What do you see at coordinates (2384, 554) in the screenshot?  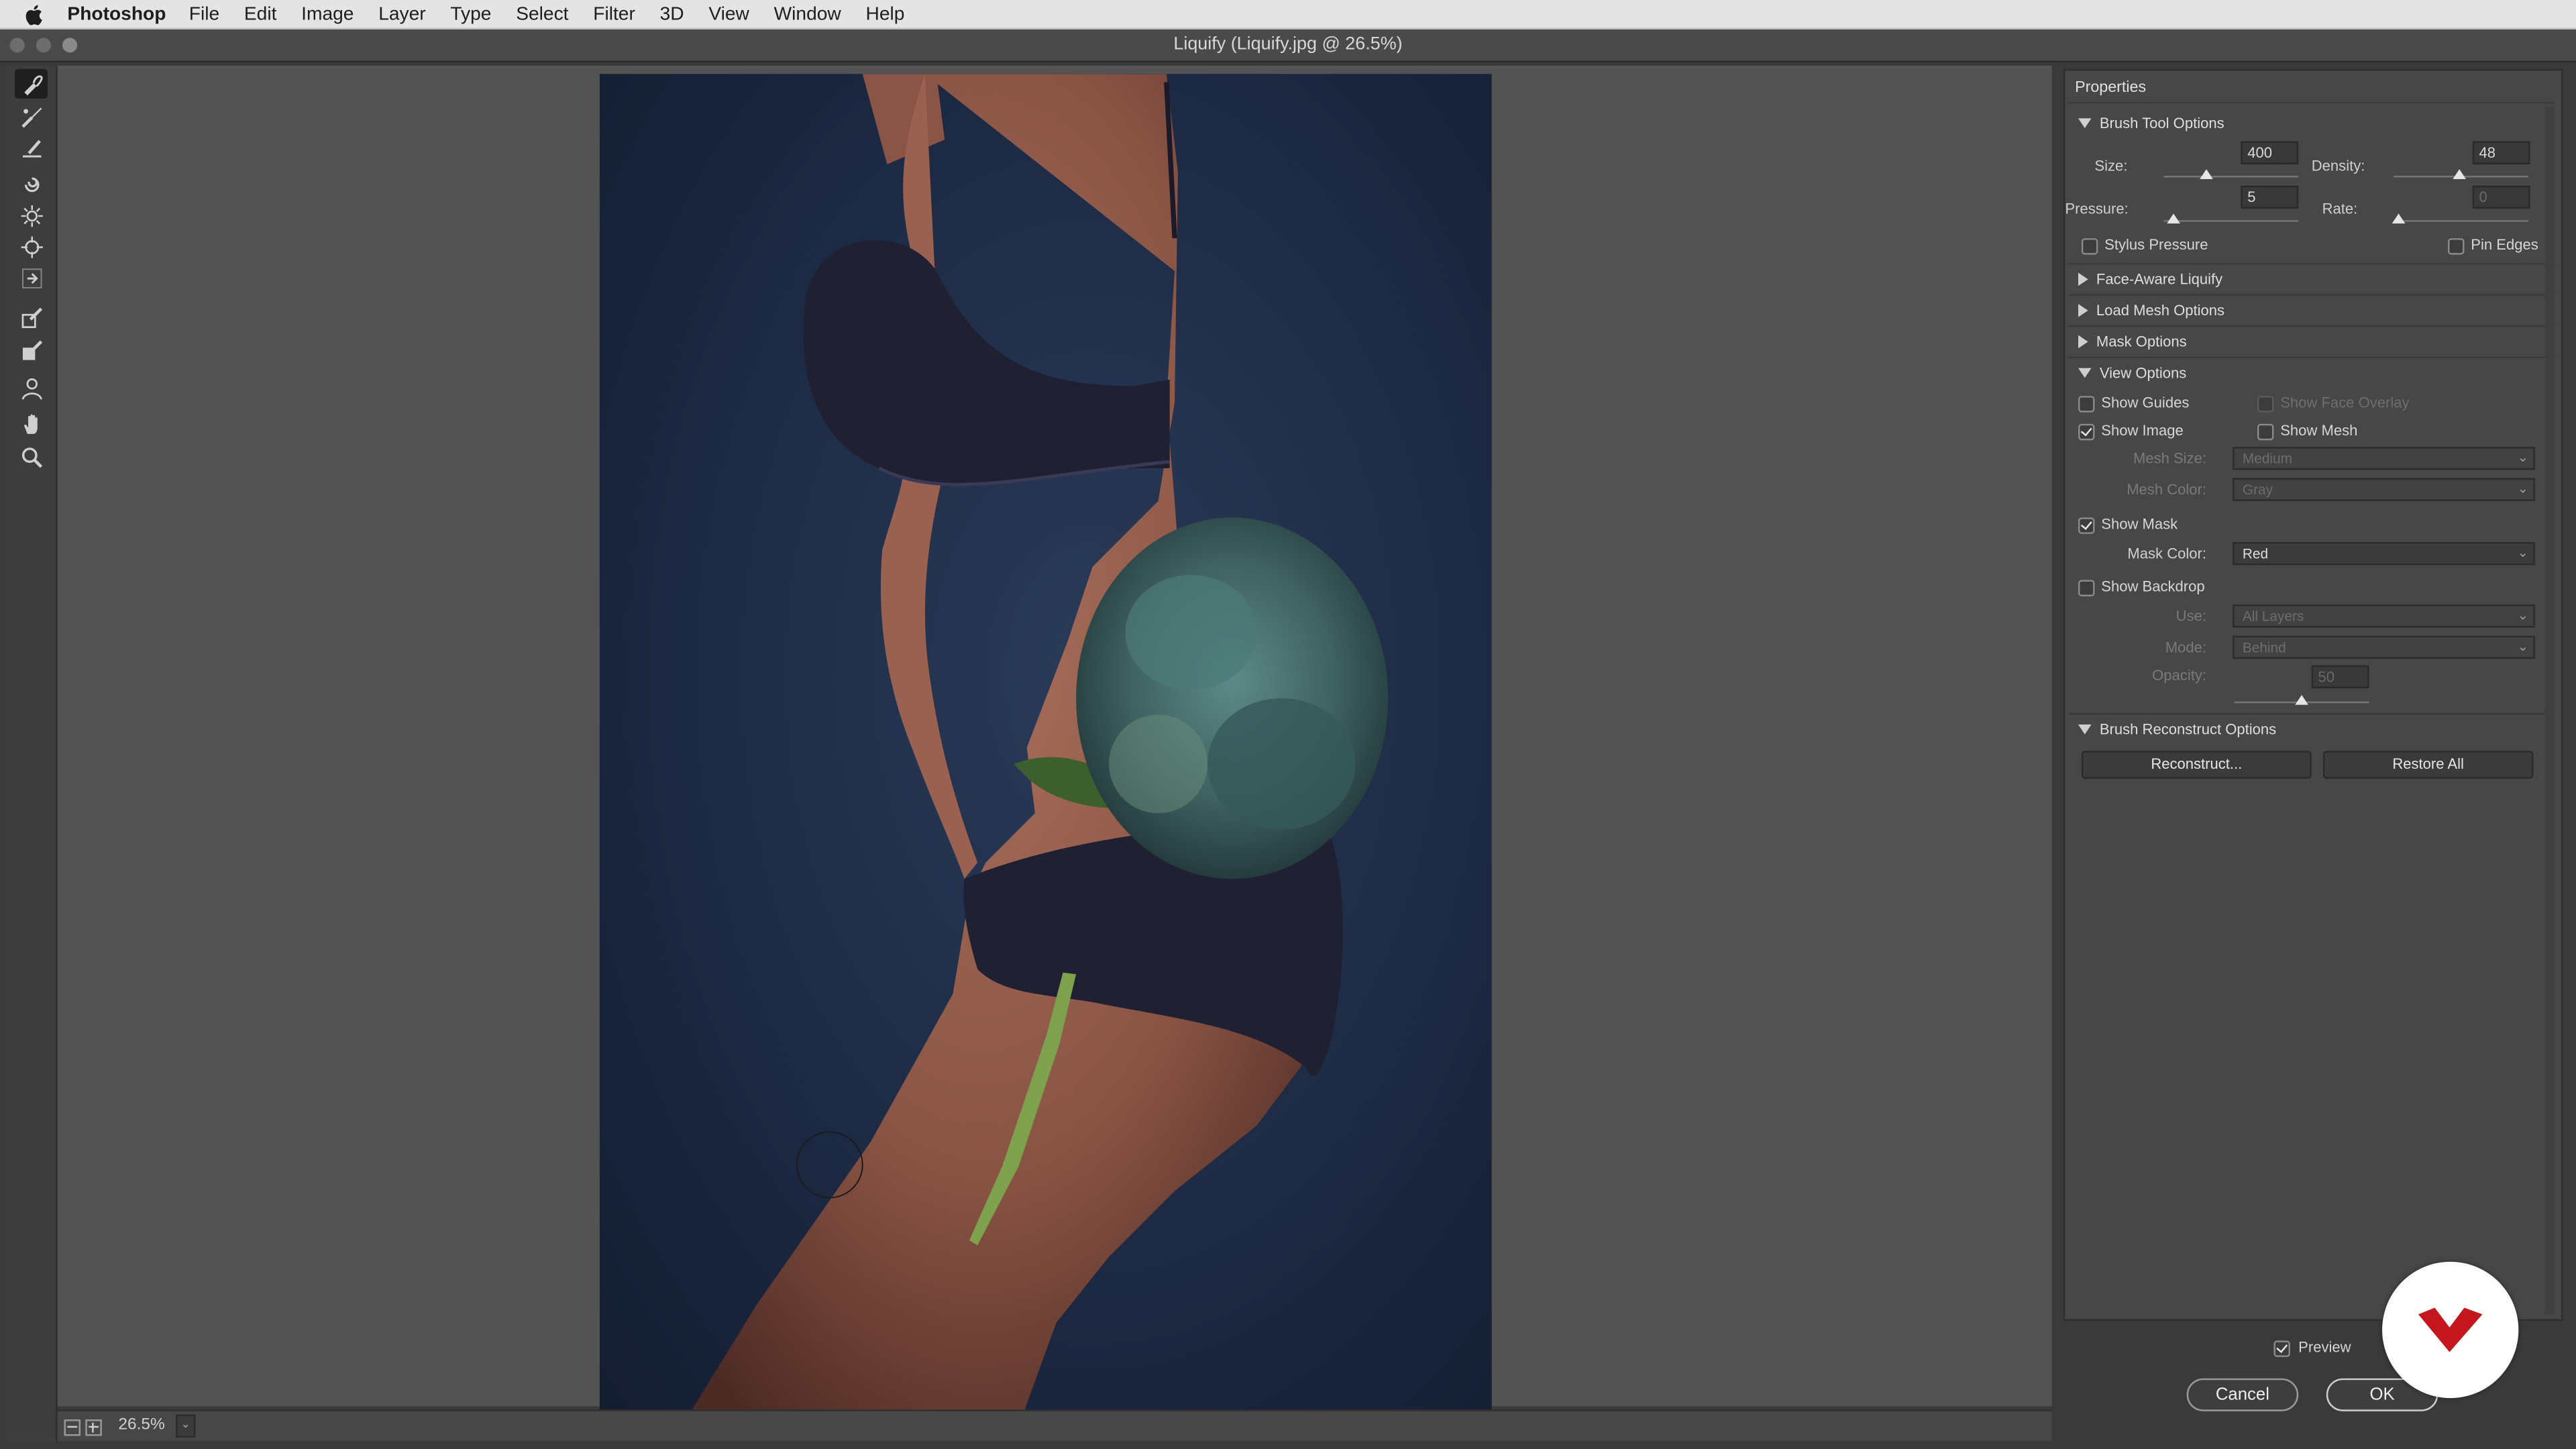 I see `mask-color-select: Red ⌄` at bounding box center [2384, 554].